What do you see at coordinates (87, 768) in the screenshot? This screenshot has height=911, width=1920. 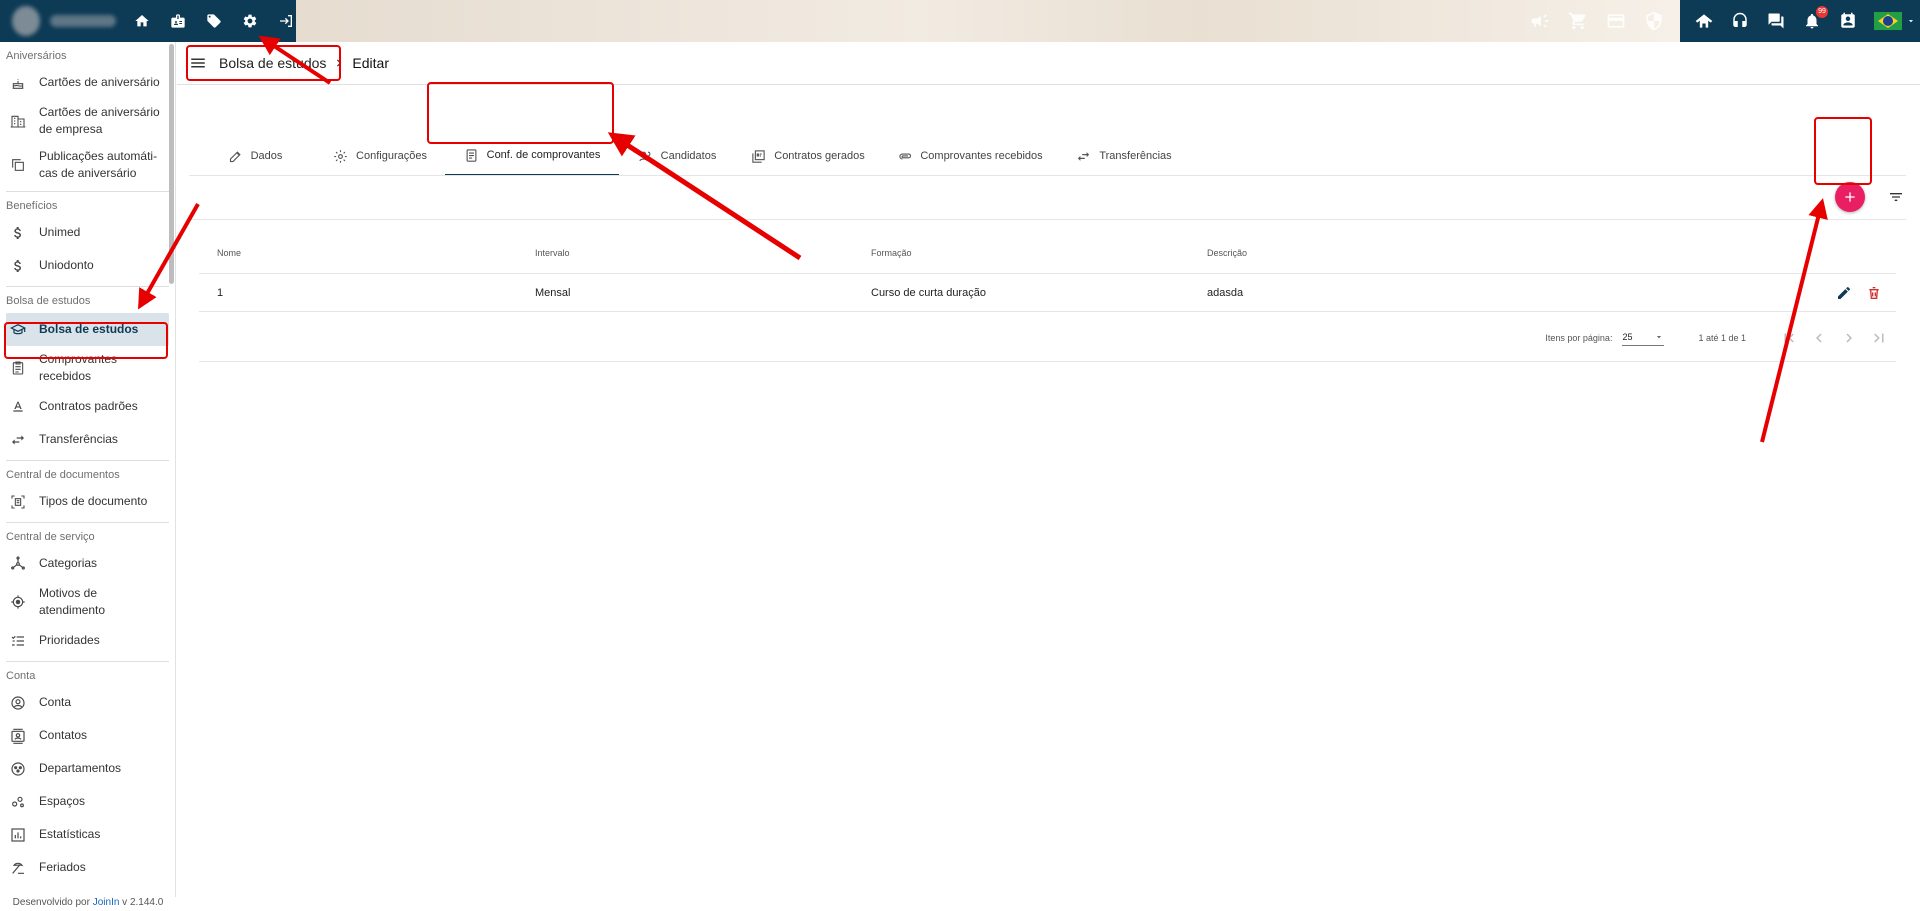 I see `sidebar-item-departamentos: Departamentos` at bounding box center [87, 768].